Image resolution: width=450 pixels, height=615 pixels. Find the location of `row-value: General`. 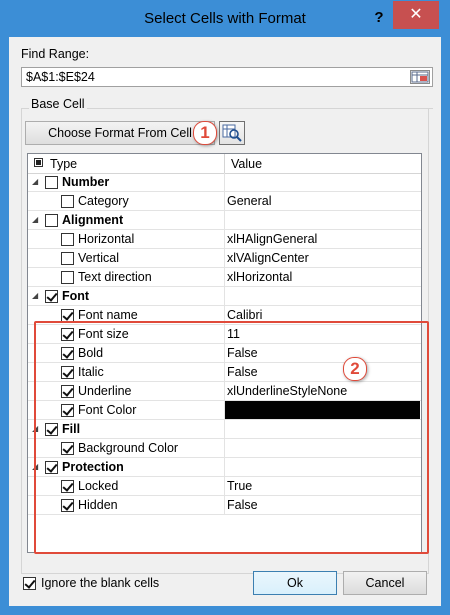

row-value: General is located at coordinates (249, 201).